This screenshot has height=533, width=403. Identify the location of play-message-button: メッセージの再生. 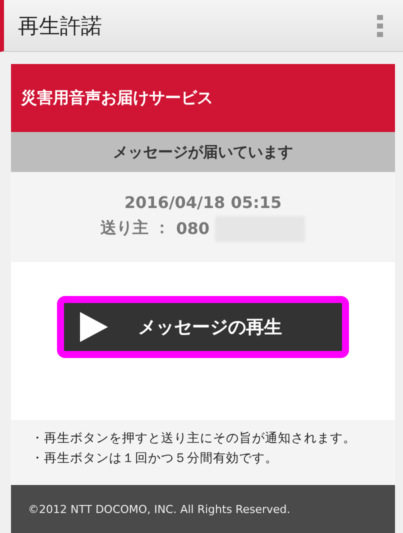
(203, 327).